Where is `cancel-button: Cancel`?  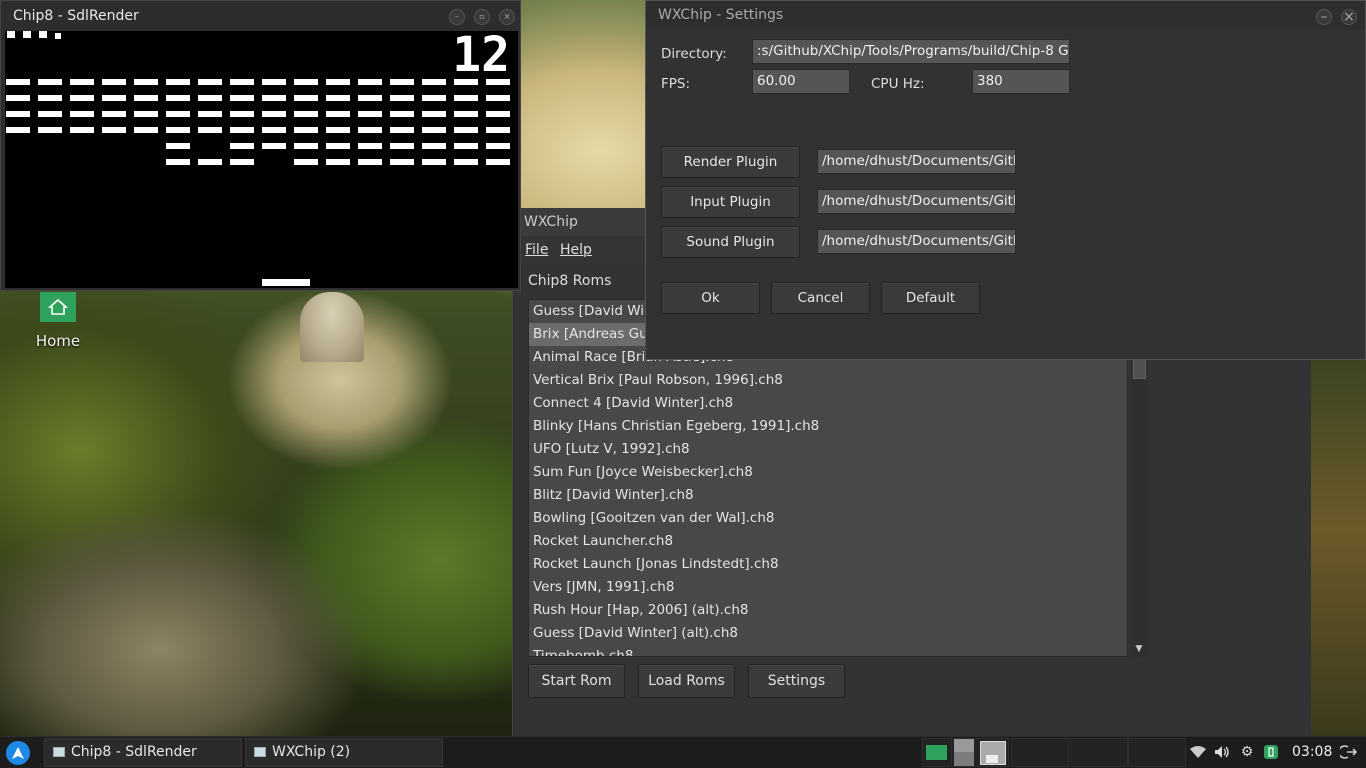 cancel-button: Cancel is located at coordinates (820, 298).